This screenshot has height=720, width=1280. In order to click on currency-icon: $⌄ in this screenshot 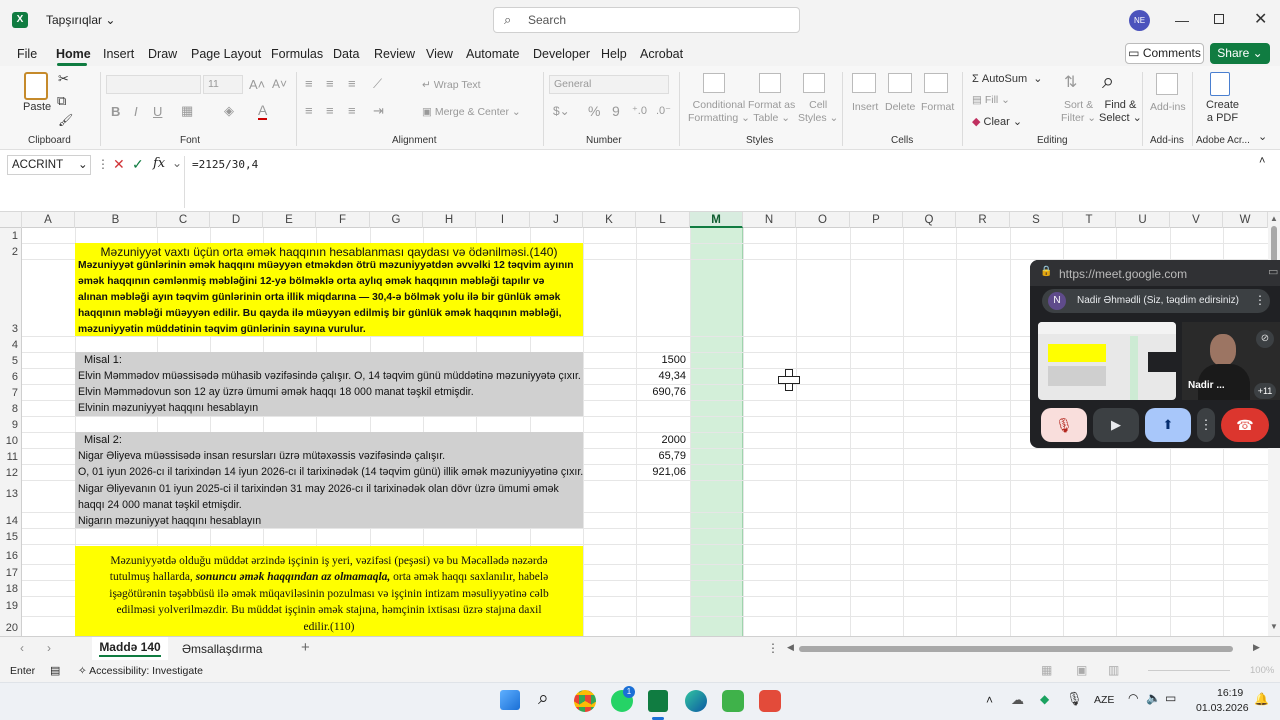, I will do `click(561, 111)`.